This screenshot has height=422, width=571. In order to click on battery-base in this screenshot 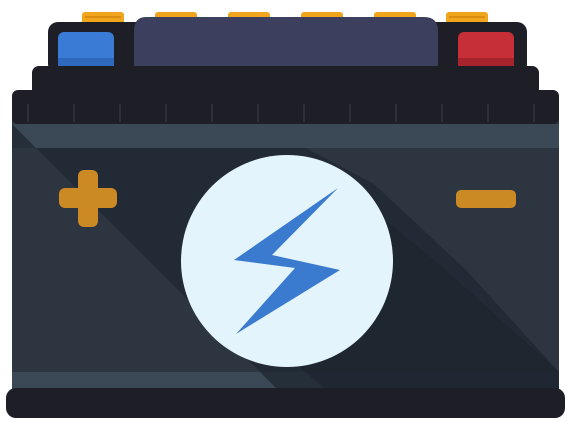, I will do `click(285, 403)`.